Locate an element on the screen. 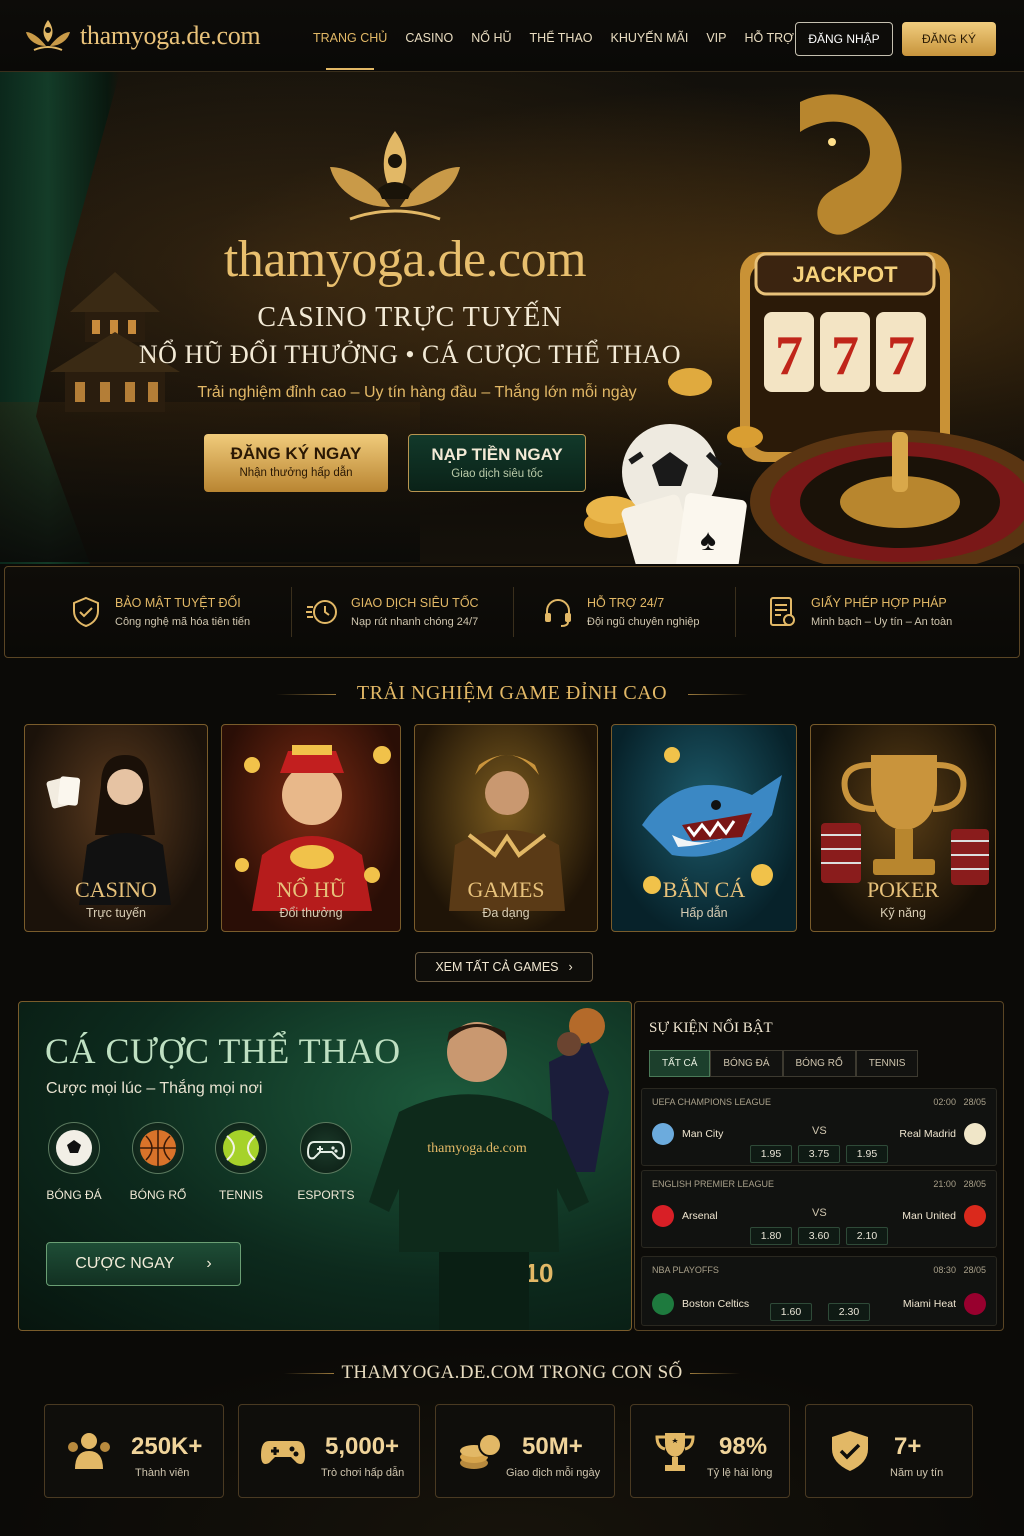 The width and height of the screenshot is (1024, 1536). game-name: GAMES is located at coordinates (506, 889).